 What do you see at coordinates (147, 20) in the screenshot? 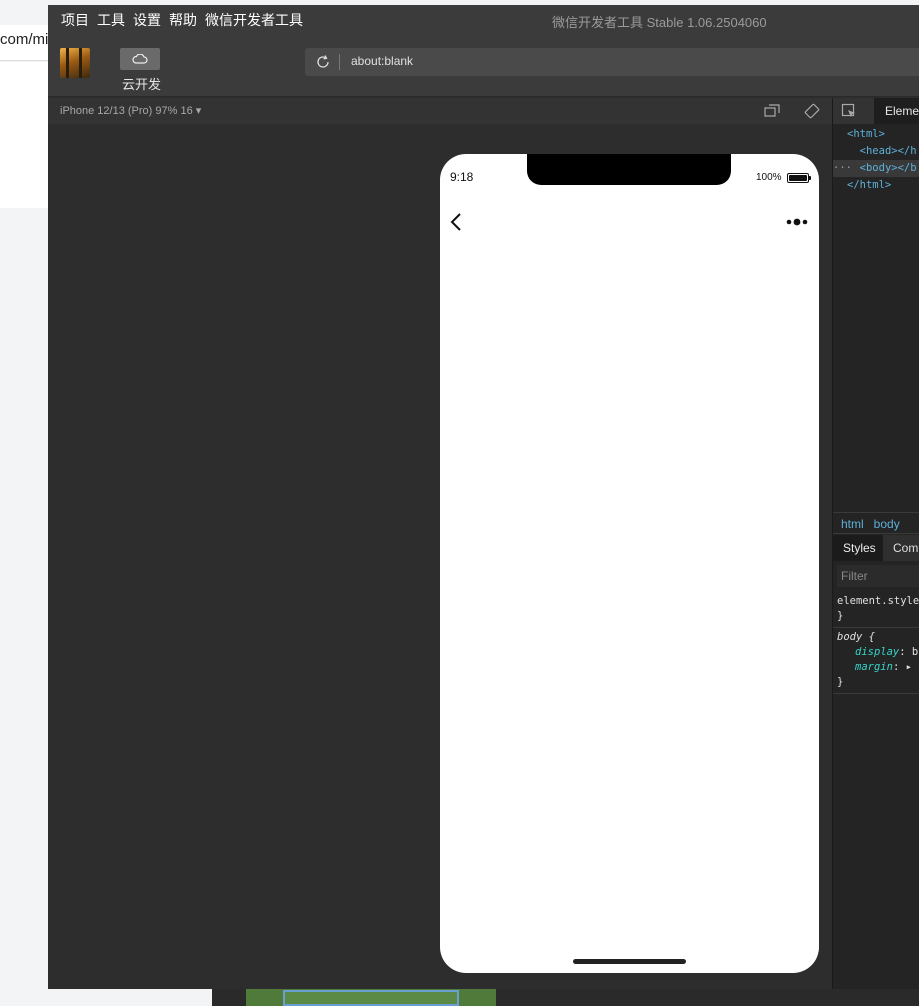
I see `menu-settings: 设置` at bounding box center [147, 20].